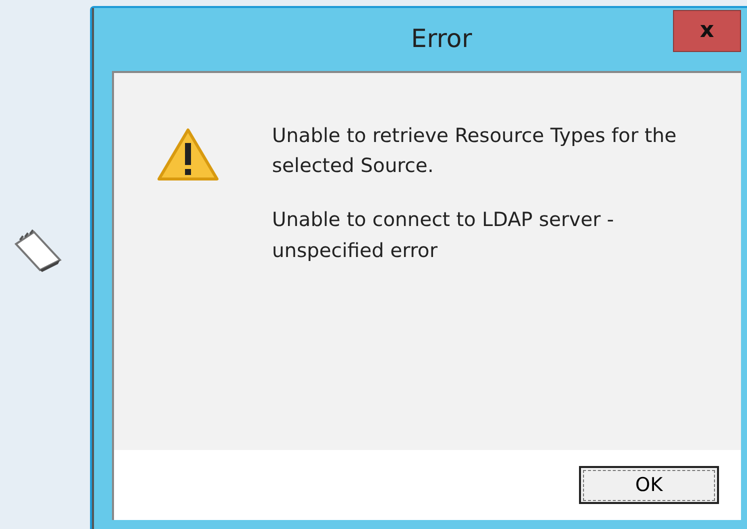 The width and height of the screenshot is (747, 529). Describe the element at coordinates (37, 250) in the screenshot. I see `notepad-icon` at that location.